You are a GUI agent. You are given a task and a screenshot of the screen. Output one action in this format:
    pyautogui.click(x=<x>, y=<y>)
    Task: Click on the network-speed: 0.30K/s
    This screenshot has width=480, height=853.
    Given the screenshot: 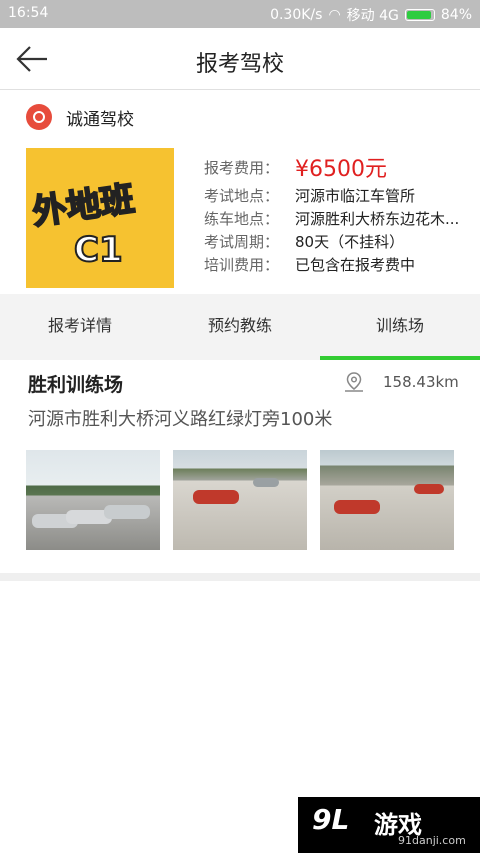 What is the action you would take?
    pyautogui.click(x=296, y=15)
    